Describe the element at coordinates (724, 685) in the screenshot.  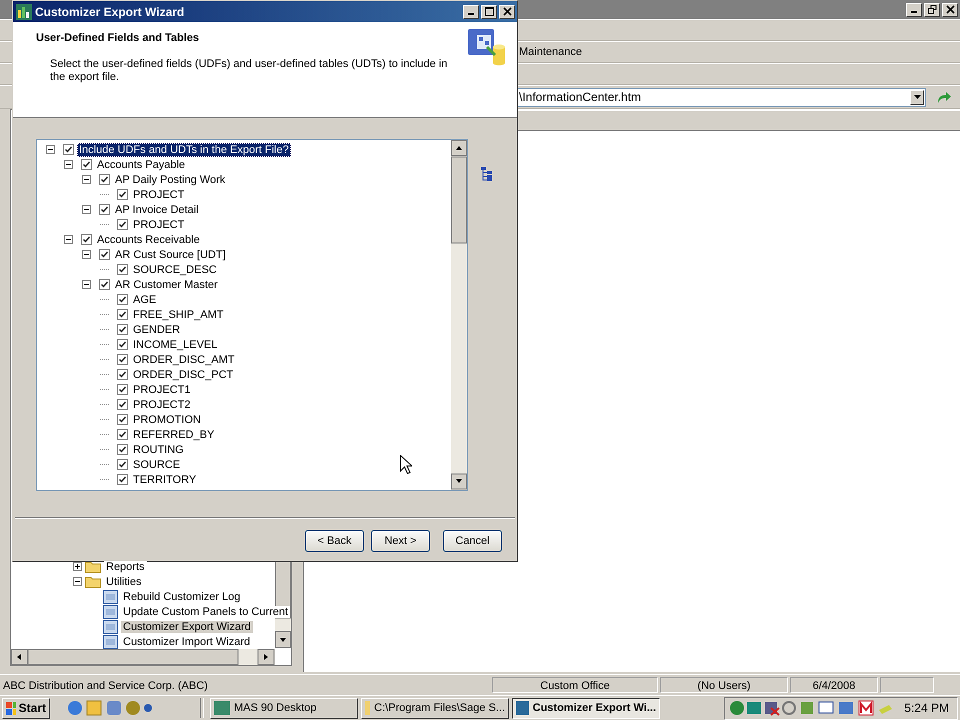
I see `status-text: (No Users)` at that location.